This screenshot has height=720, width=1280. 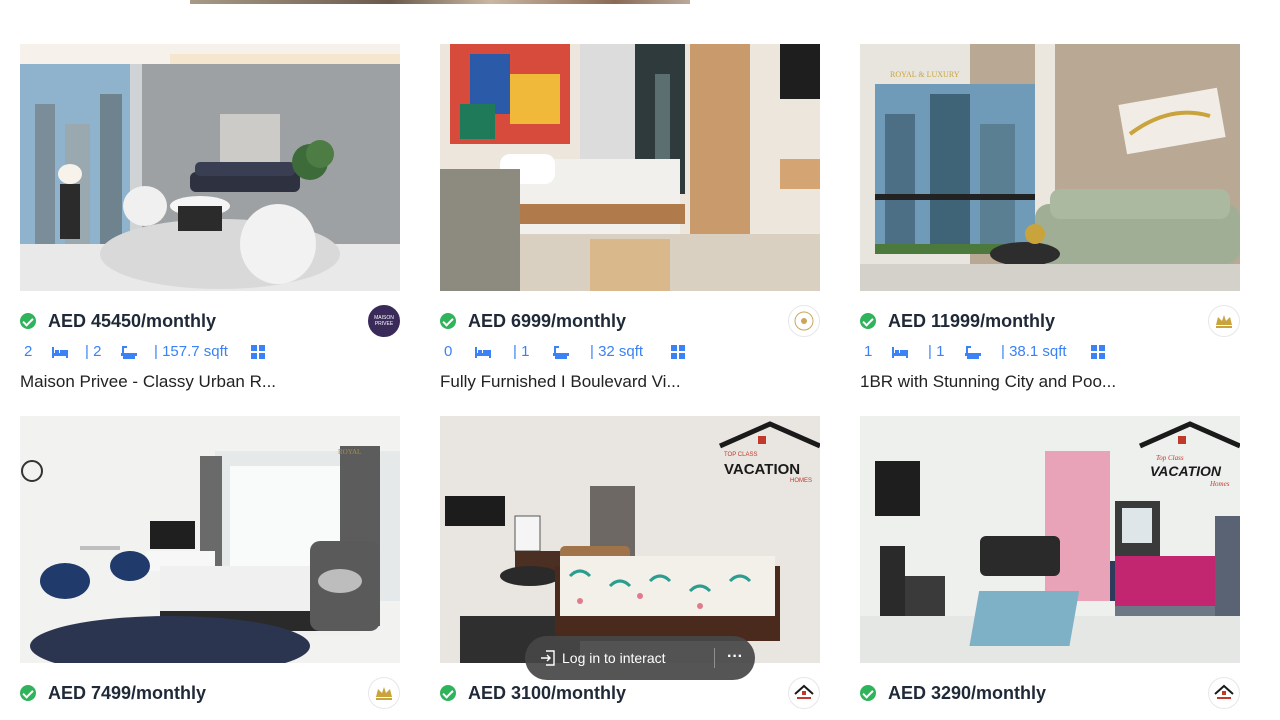 What do you see at coordinates (868, 351) in the screenshot?
I see `bedrooms-count: 1` at bounding box center [868, 351].